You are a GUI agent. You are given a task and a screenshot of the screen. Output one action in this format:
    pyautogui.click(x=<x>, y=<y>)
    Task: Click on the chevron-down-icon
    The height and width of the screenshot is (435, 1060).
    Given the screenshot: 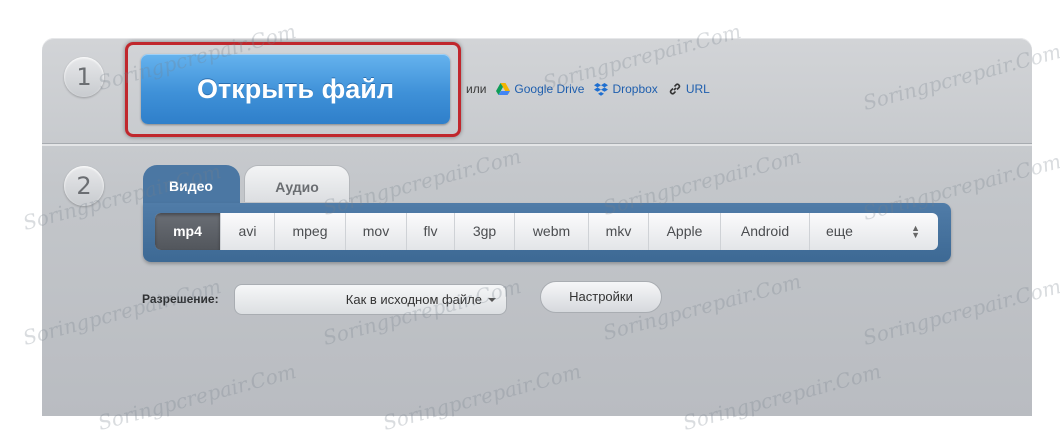 What is the action you would take?
    pyautogui.click(x=492, y=300)
    